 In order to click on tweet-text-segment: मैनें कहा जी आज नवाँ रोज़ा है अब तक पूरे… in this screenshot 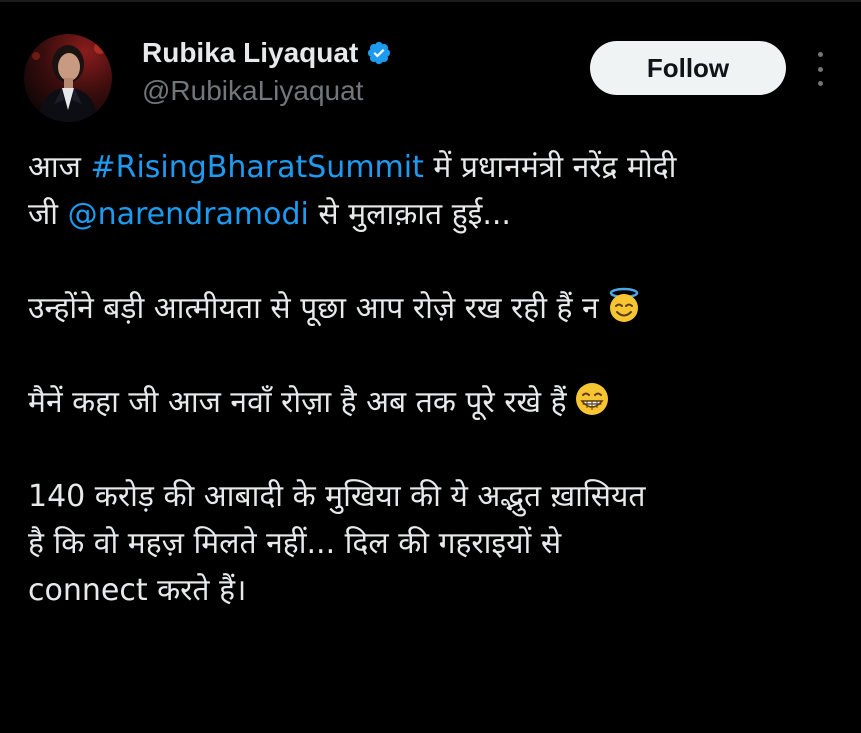, I will do `click(297, 402)`.